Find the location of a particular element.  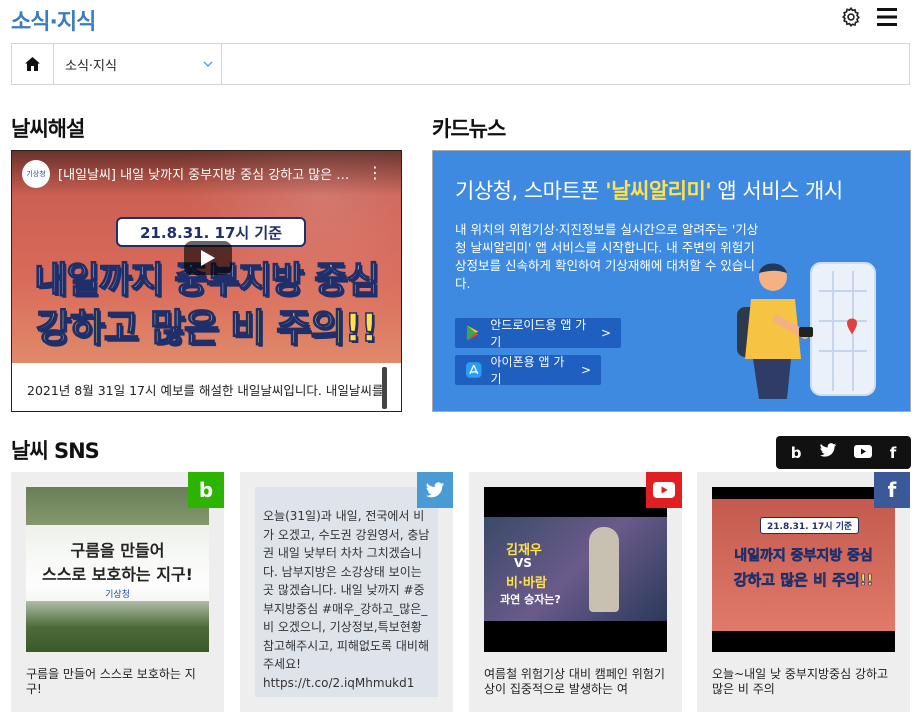

facebook-image-line1: 내일까지 중부지방 중심 is located at coordinates (803, 556).